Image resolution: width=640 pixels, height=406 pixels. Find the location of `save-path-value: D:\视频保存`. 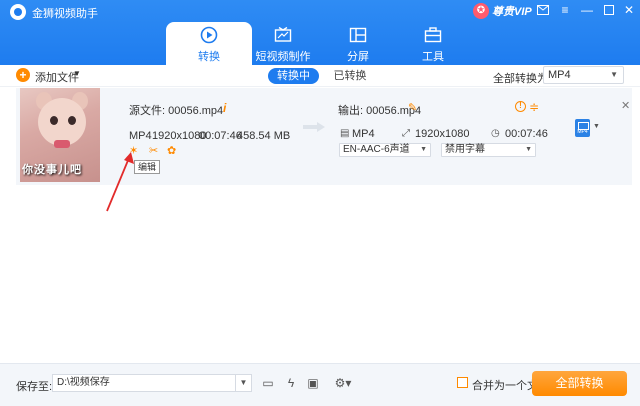

save-path-value: D:\视频保存 is located at coordinates (83, 382).